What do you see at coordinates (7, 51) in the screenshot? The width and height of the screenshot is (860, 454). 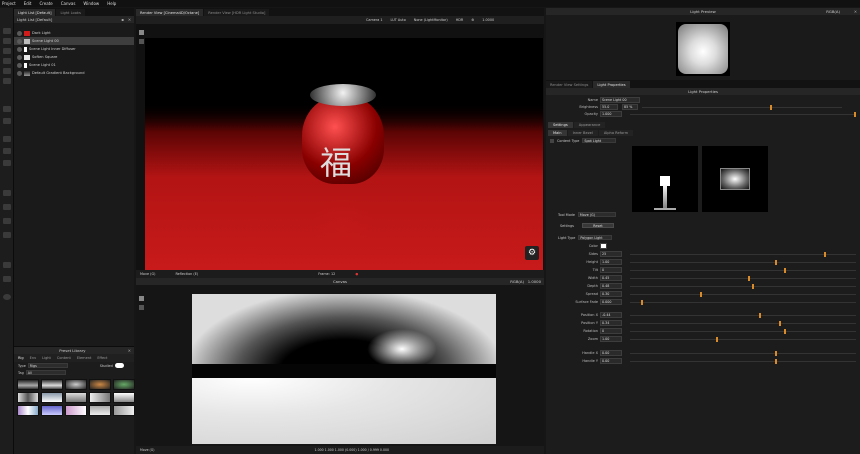 I see `pick-tool-icon` at bounding box center [7, 51].